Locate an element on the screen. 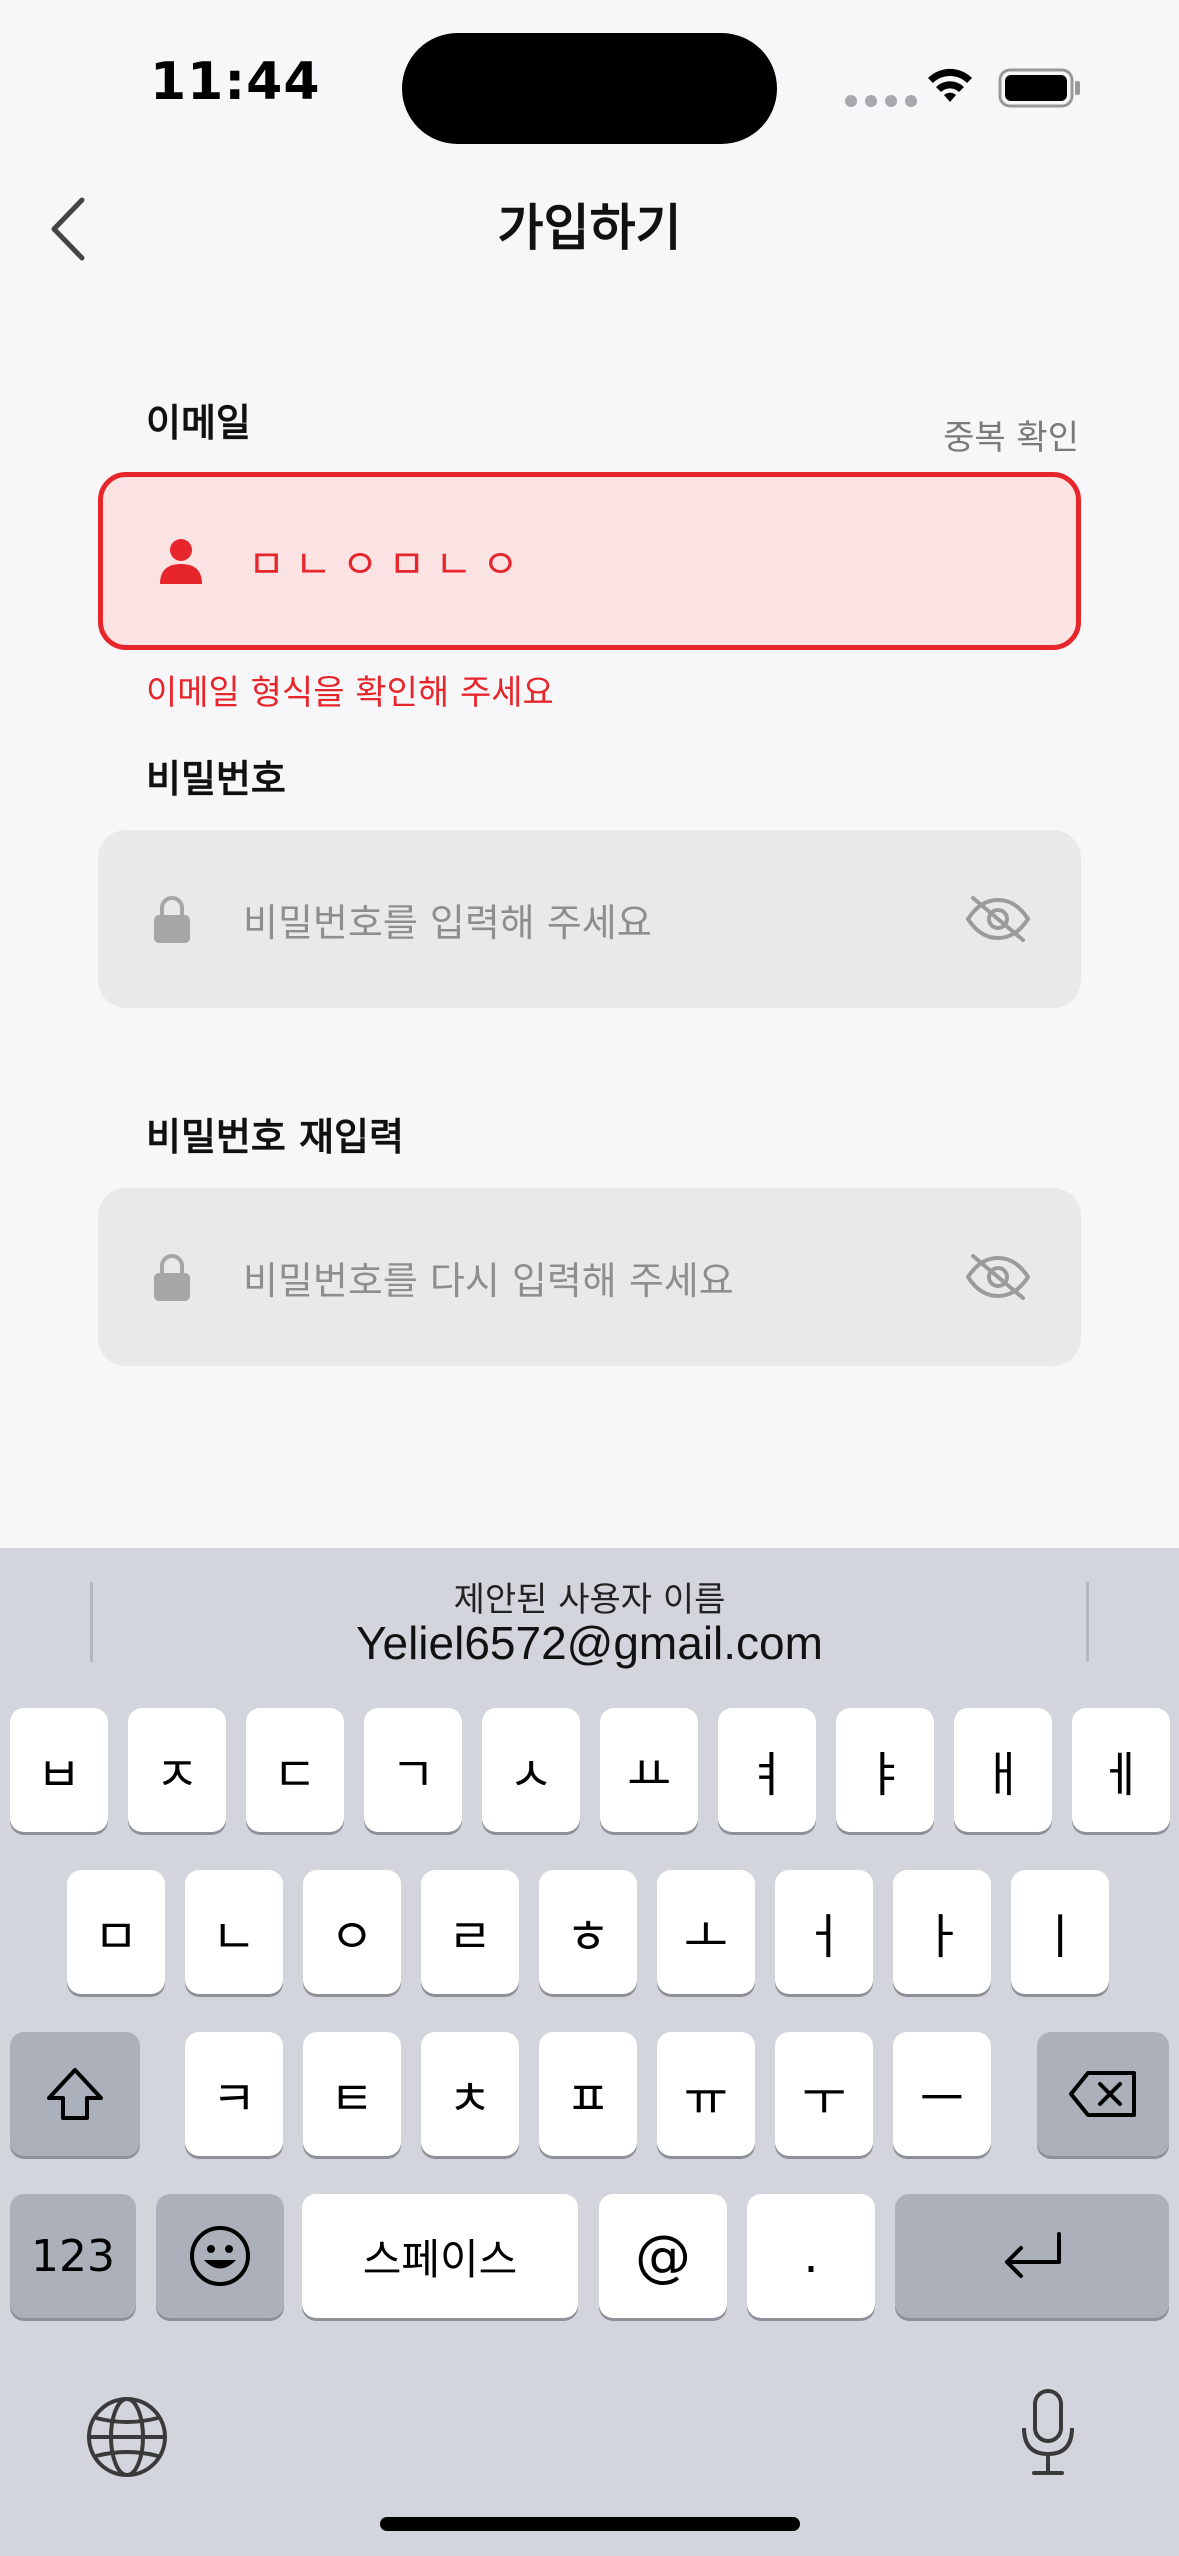 This screenshot has height=2556, width=1179. key-k: ㅋ is located at coordinates (234, 2094).